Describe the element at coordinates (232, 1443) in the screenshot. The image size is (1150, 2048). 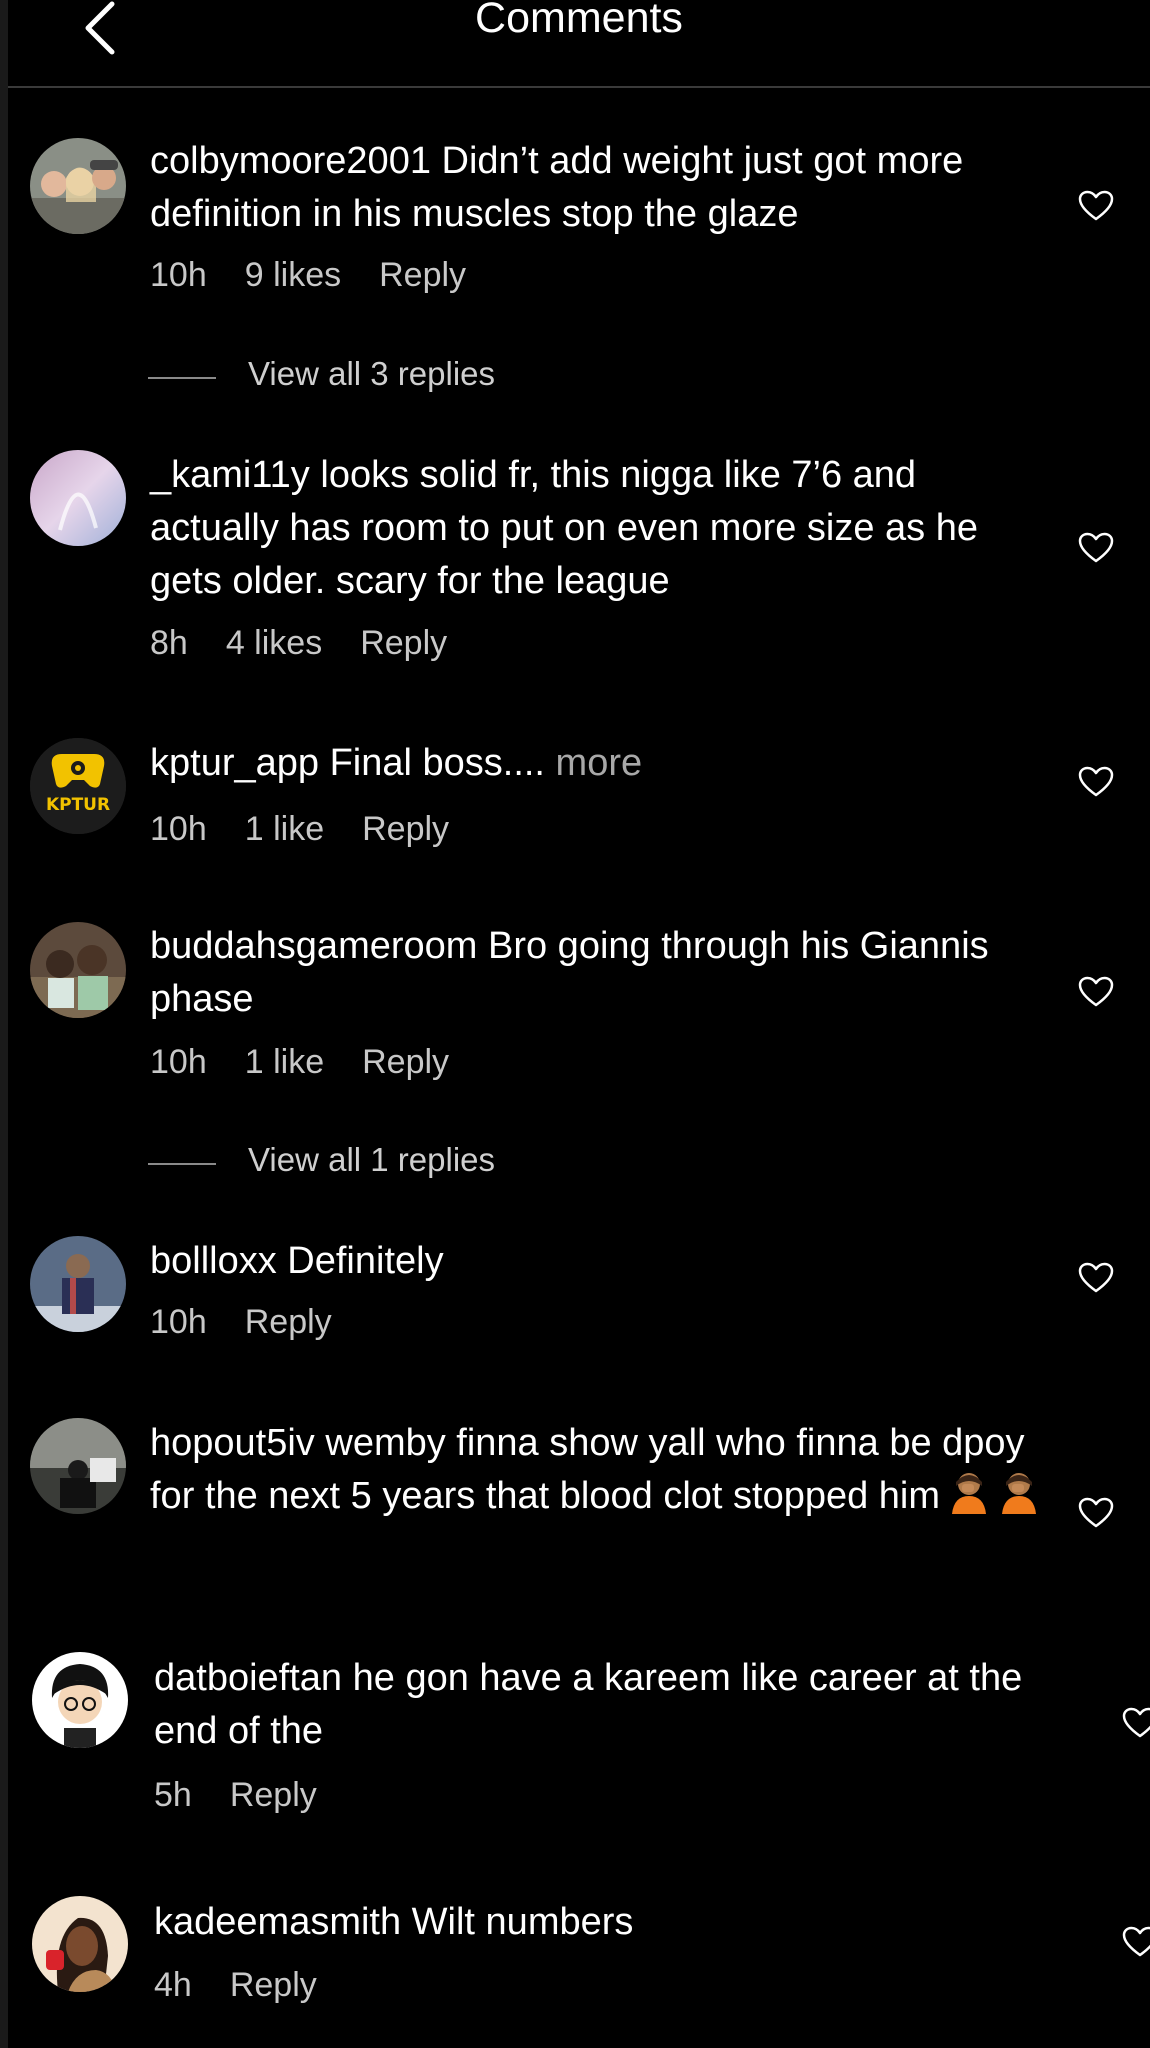
I see `username: hopout5iv` at that location.